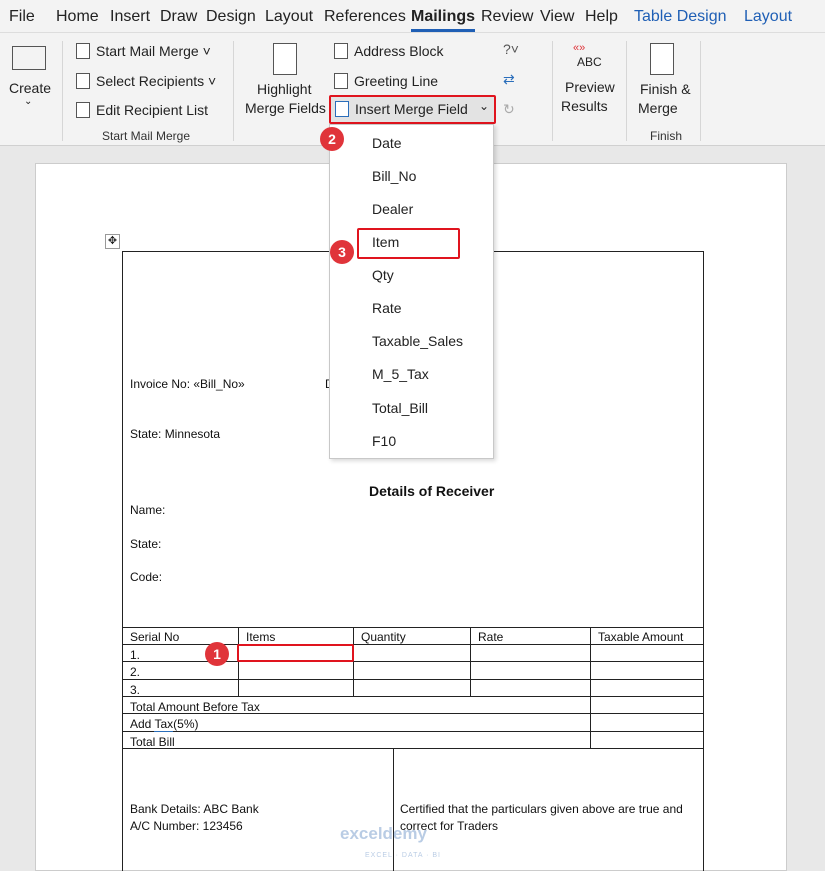 This screenshot has width=825, height=871. What do you see at coordinates (194, 809) in the screenshot?
I see `bank-details: Bank Details: ABC Bank` at bounding box center [194, 809].